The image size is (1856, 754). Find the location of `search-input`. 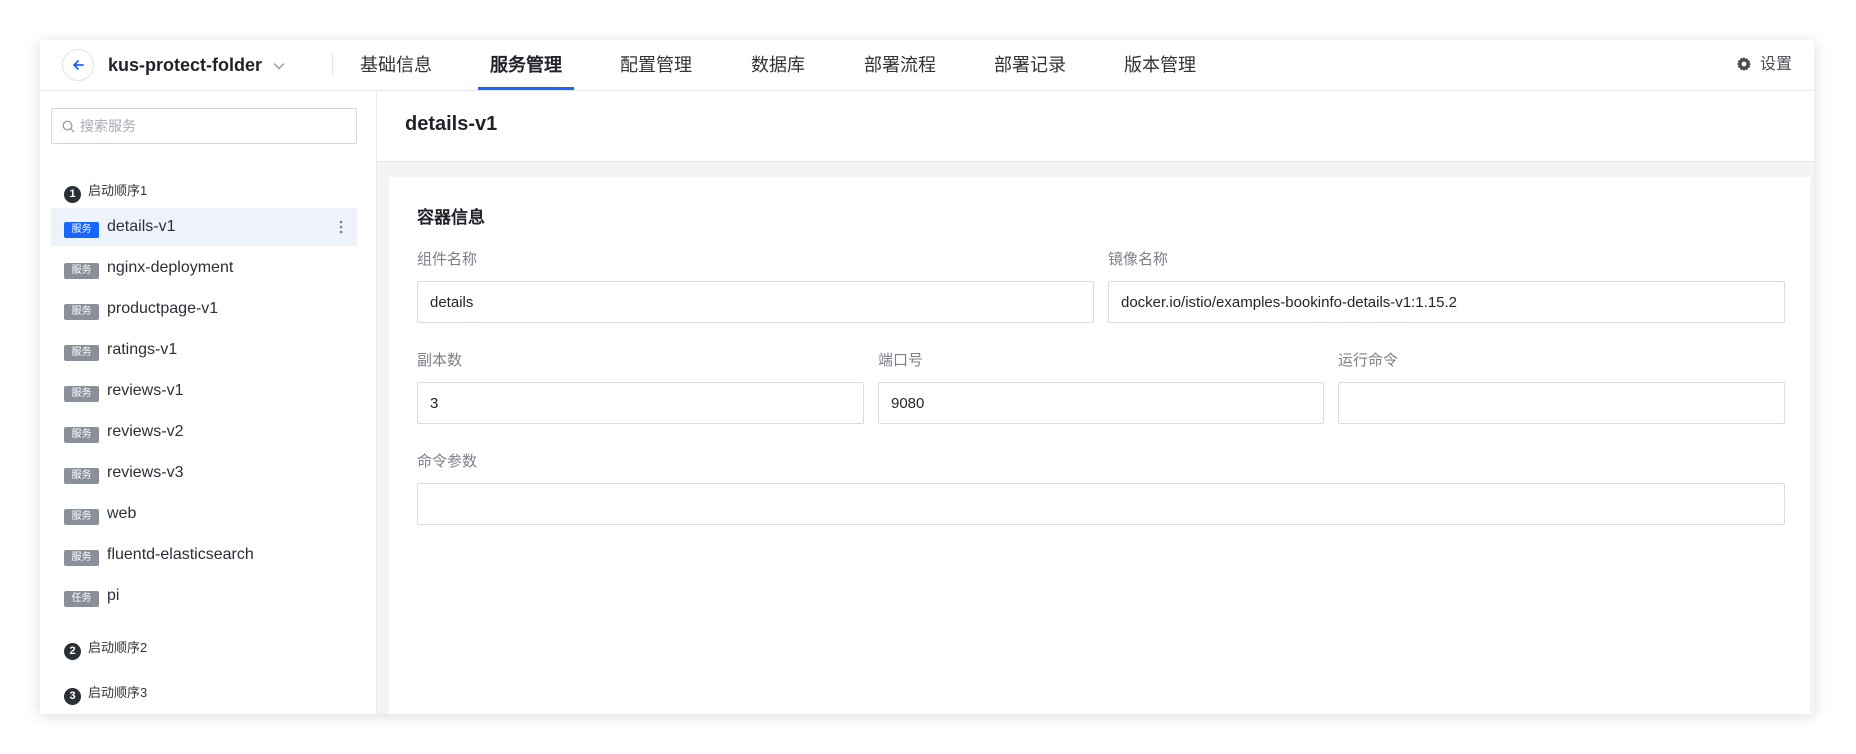

search-input is located at coordinates (215, 126).